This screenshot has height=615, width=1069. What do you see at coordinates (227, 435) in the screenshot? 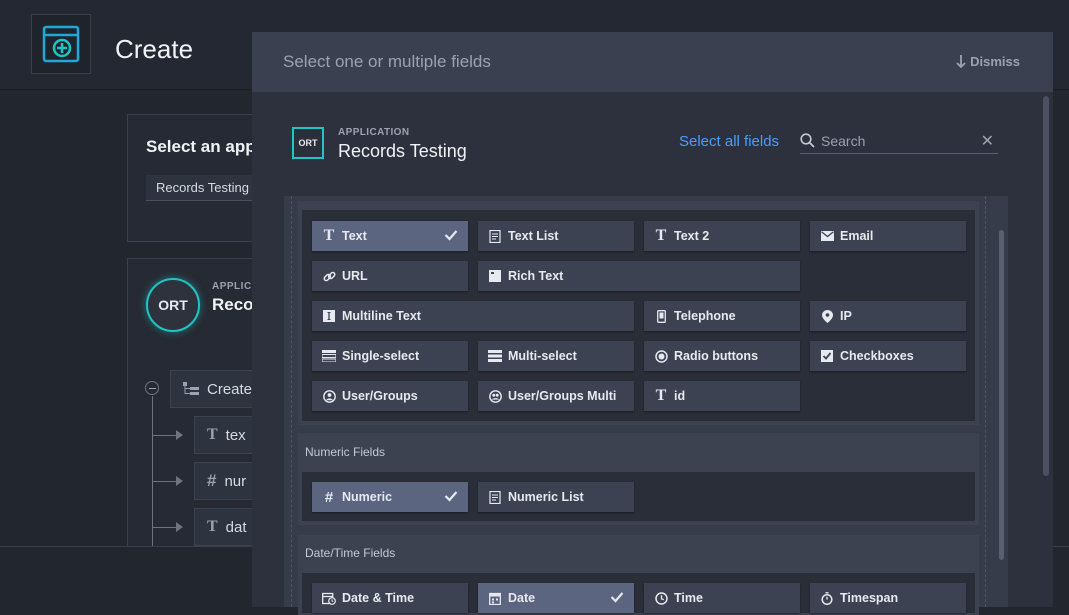
I see `tree-item-text: T tex` at bounding box center [227, 435].